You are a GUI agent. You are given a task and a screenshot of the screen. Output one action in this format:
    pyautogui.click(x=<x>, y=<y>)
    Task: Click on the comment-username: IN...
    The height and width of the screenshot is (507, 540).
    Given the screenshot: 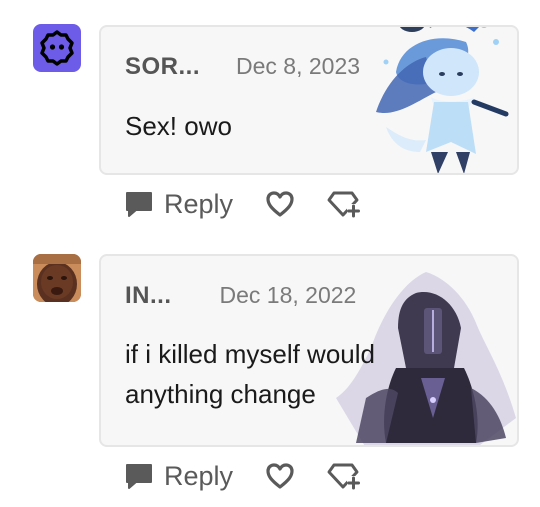 What is the action you would take?
    pyautogui.click(x=148, y=296)
    